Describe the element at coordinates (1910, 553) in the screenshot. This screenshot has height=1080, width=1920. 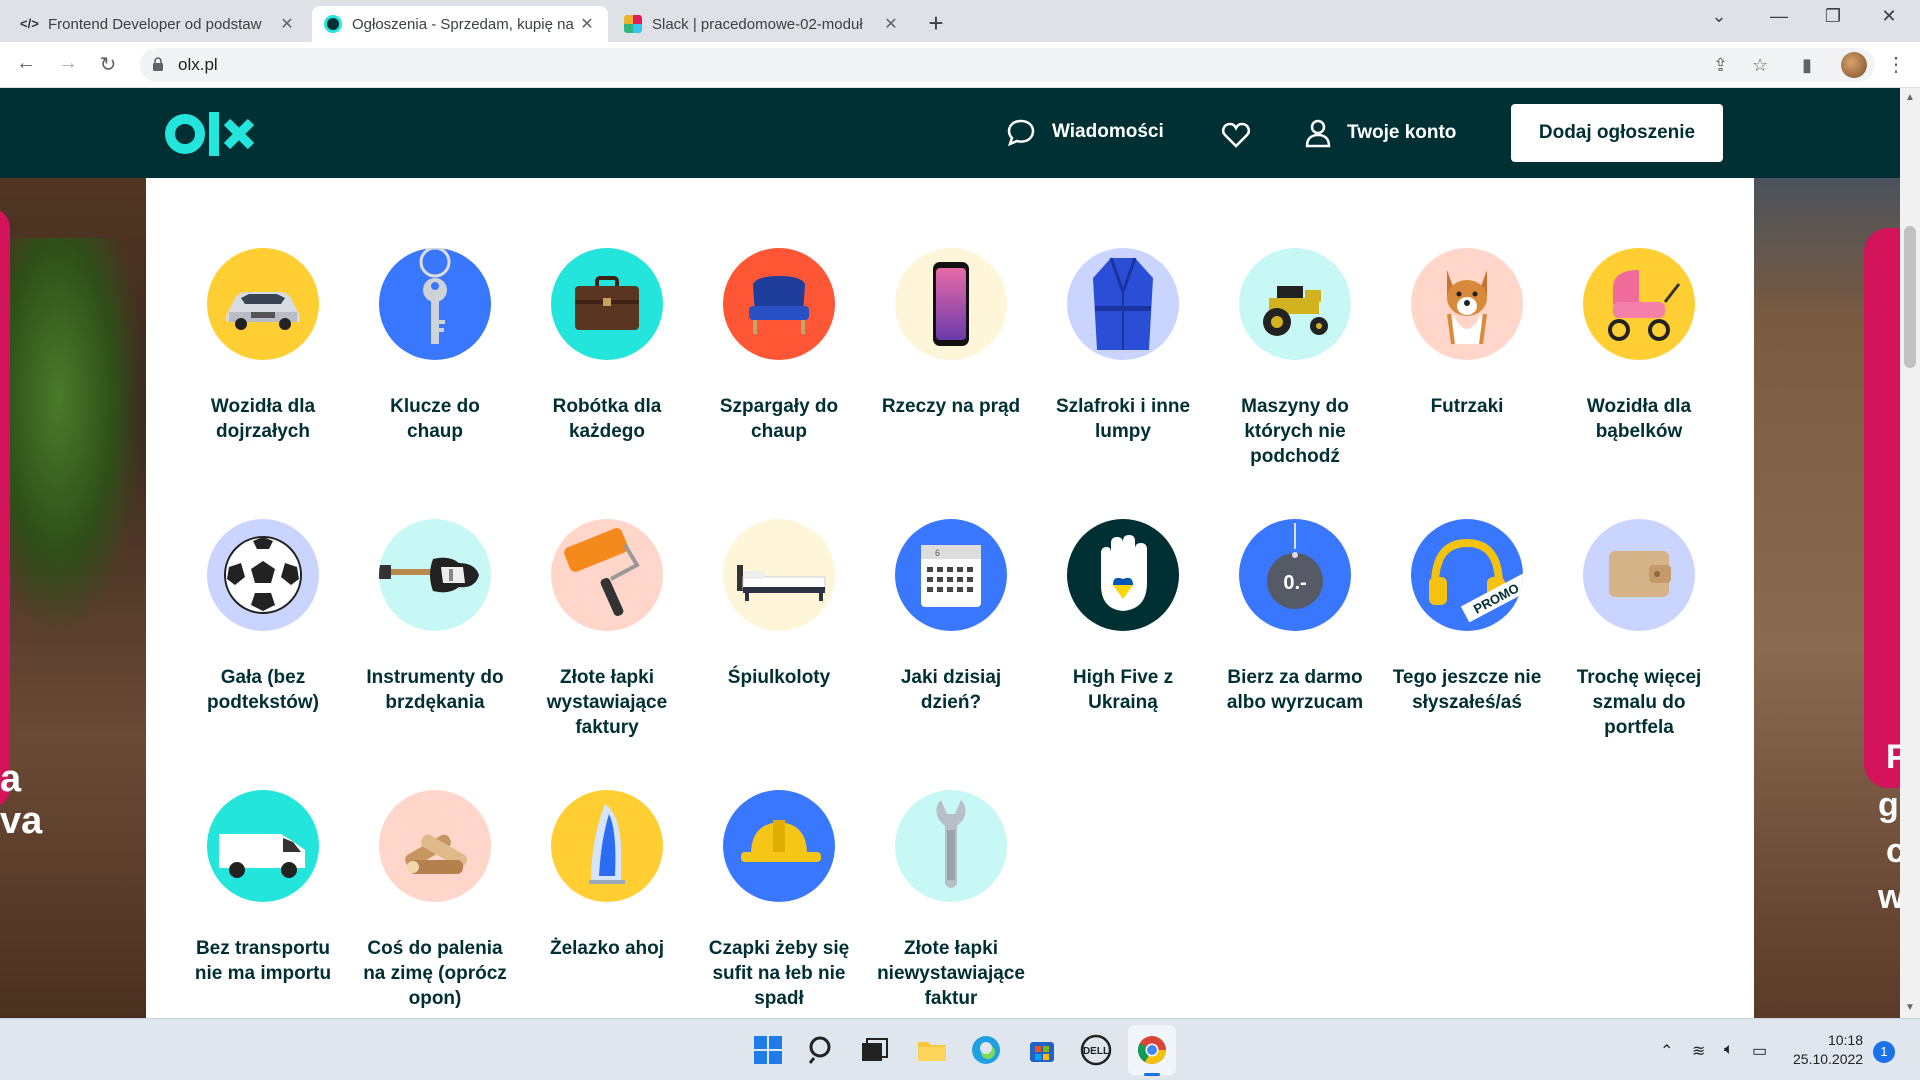
I see `page-scrollbar: ▲ ▼` at that location.